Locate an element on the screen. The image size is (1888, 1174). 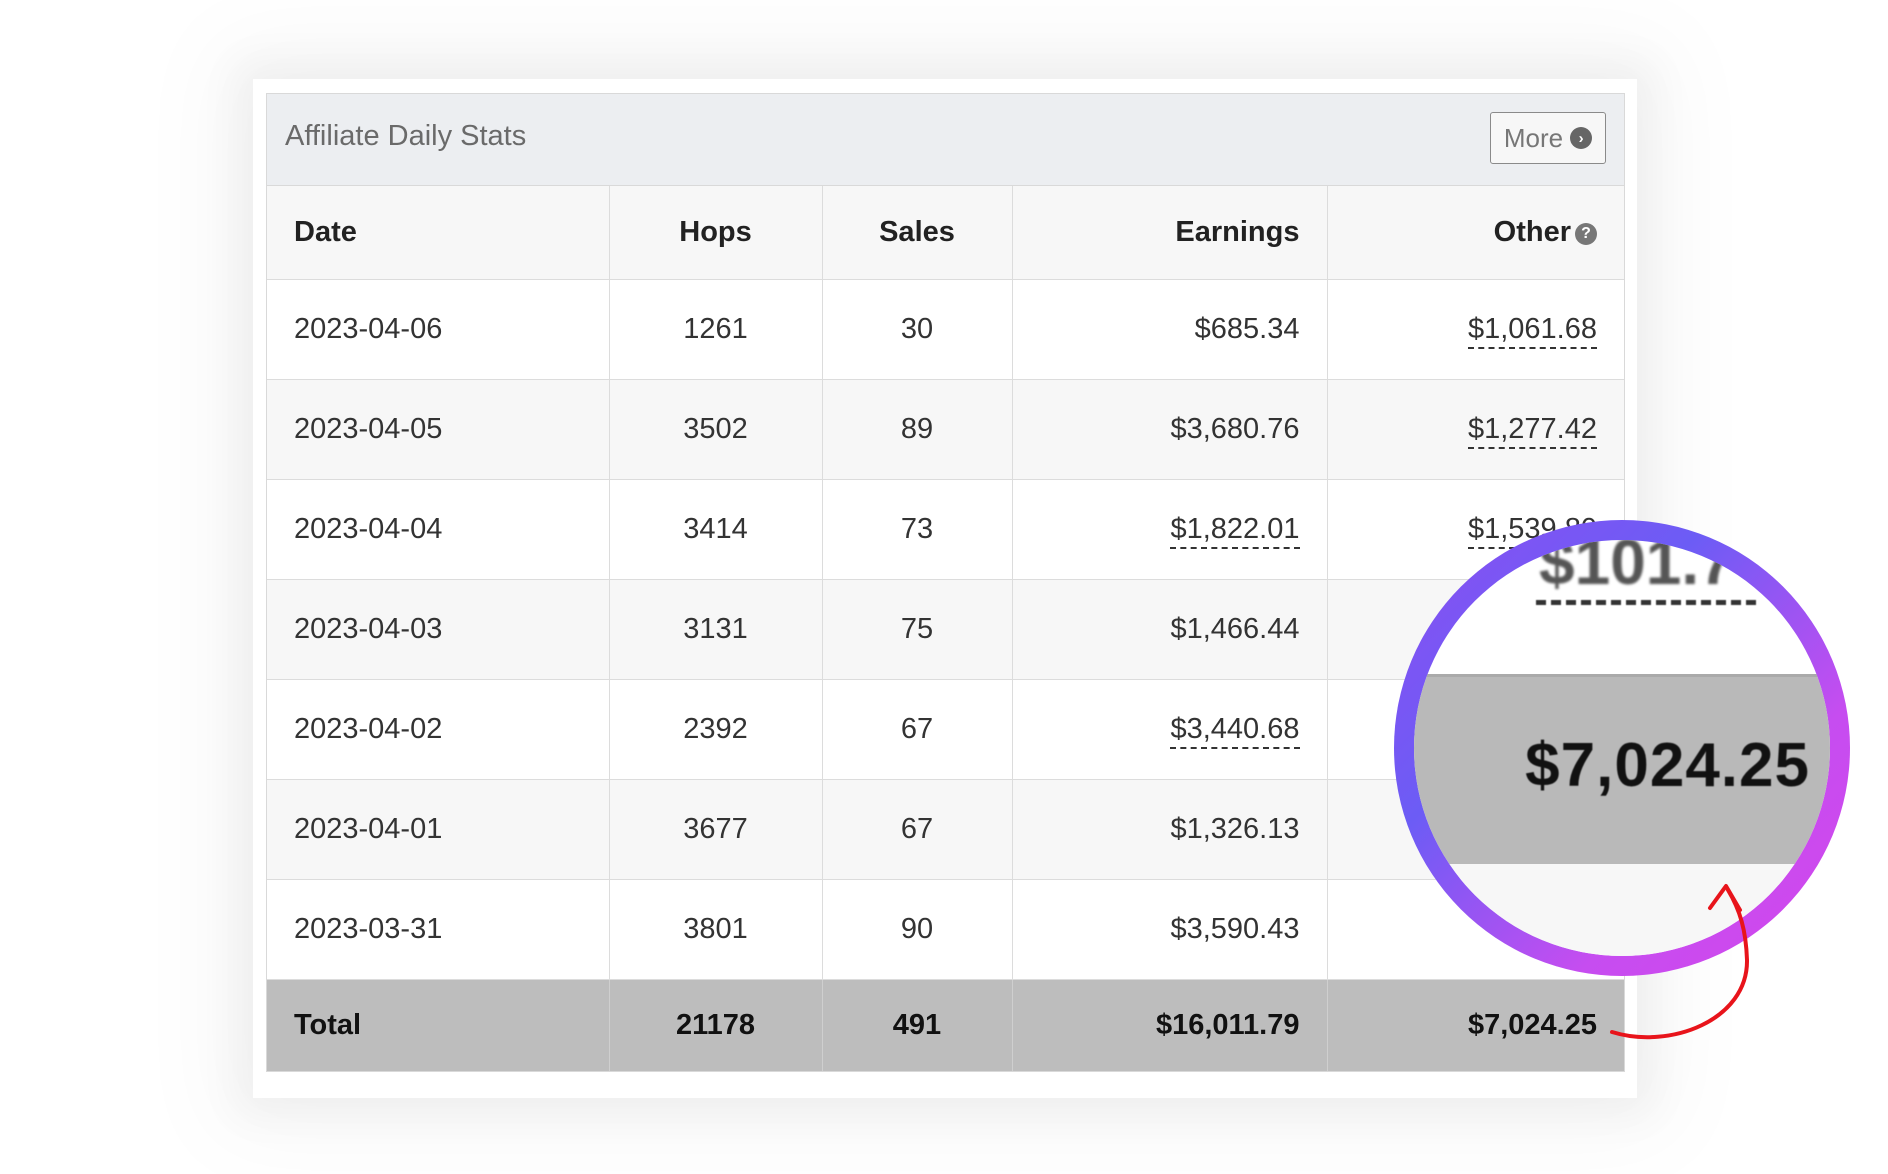
cell-date: 2023-04-06 is located at coordinates (438, 329).